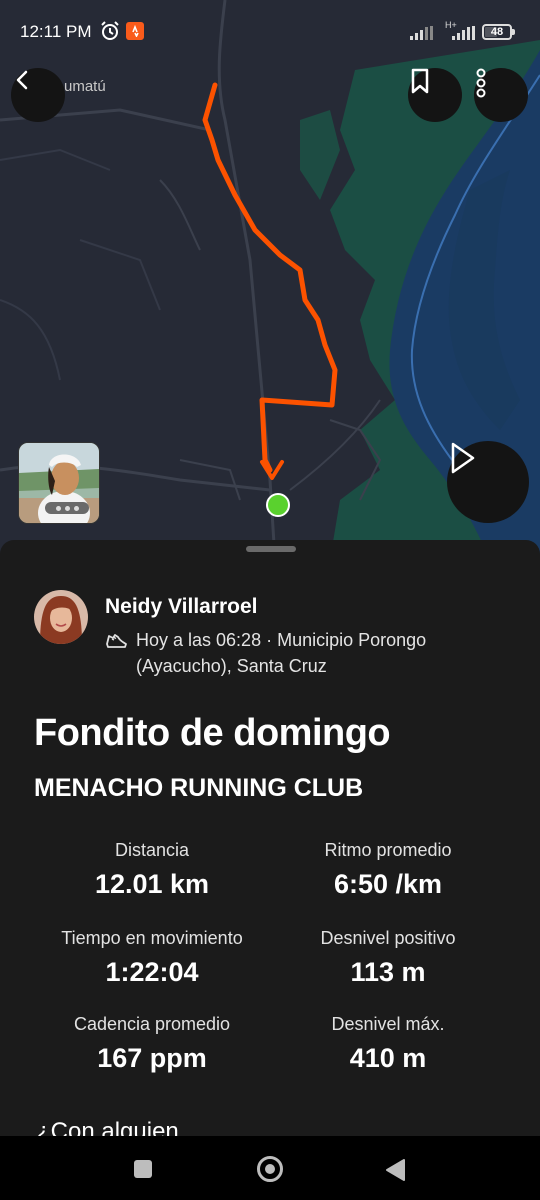 The image size is (540, 1200). I want to click on chevron-left-icon, so click(22, 80).